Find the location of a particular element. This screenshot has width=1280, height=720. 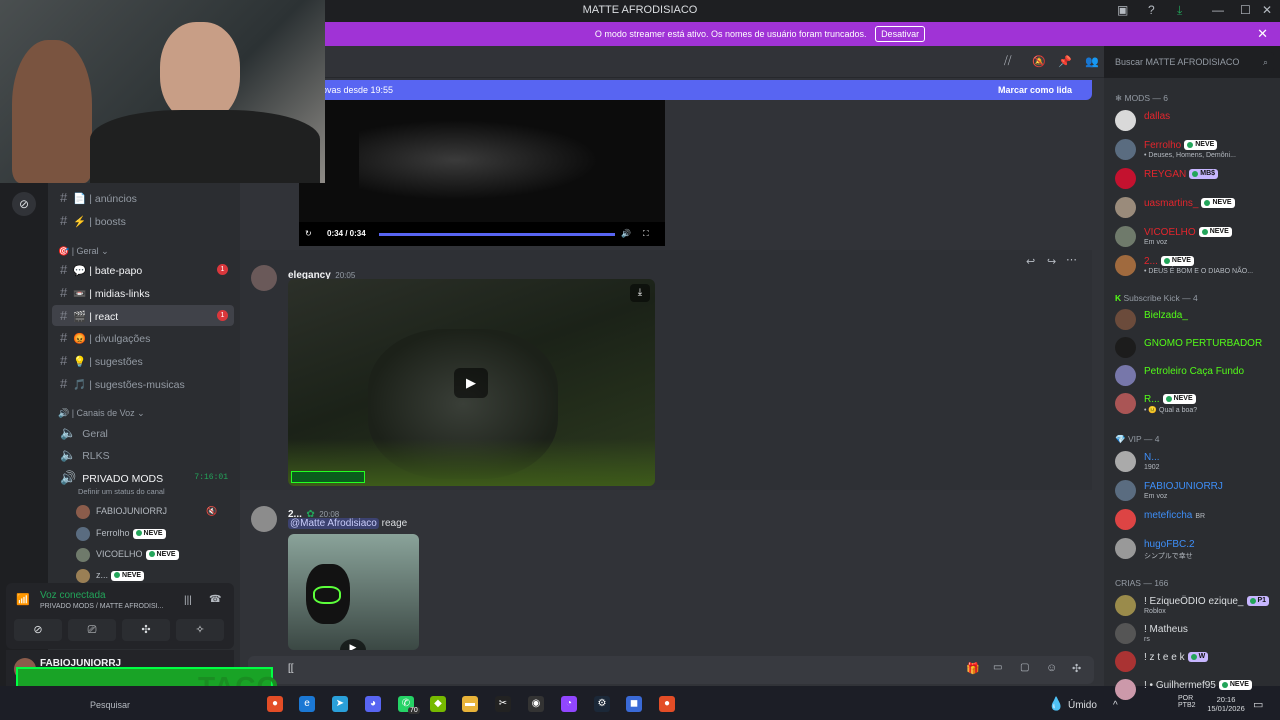

new-messages-bar: ovas desde 19:55 Marcar como lida is located at coordinates (696, 90).